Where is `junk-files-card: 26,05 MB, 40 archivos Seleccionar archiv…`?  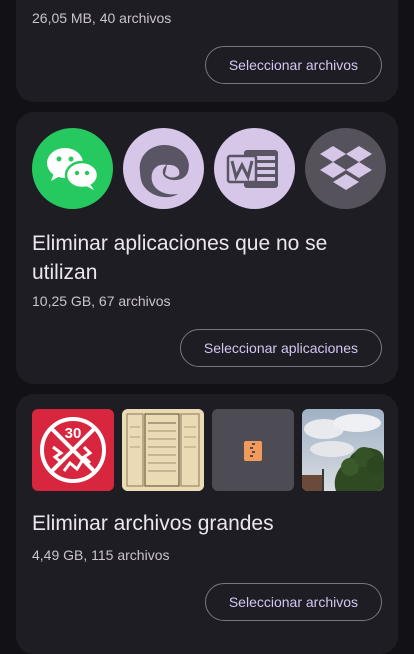 junk-files-card: 26,05 MB, 40 archivos Seleccionar archiv… is located at coordinates (207, 51).